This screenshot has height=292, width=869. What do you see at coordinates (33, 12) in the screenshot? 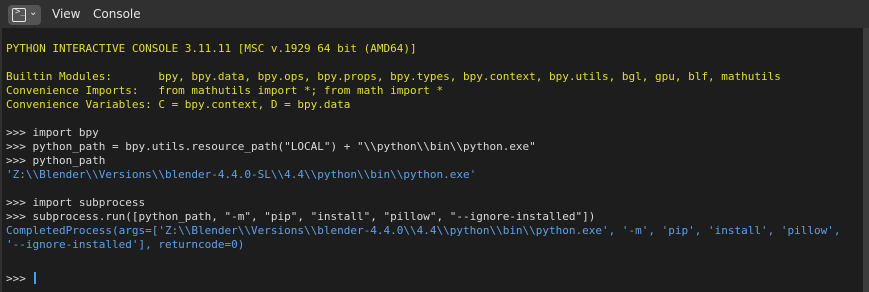
I see `chevron-down-icon: ⌄` at bounding box center [33, 12].